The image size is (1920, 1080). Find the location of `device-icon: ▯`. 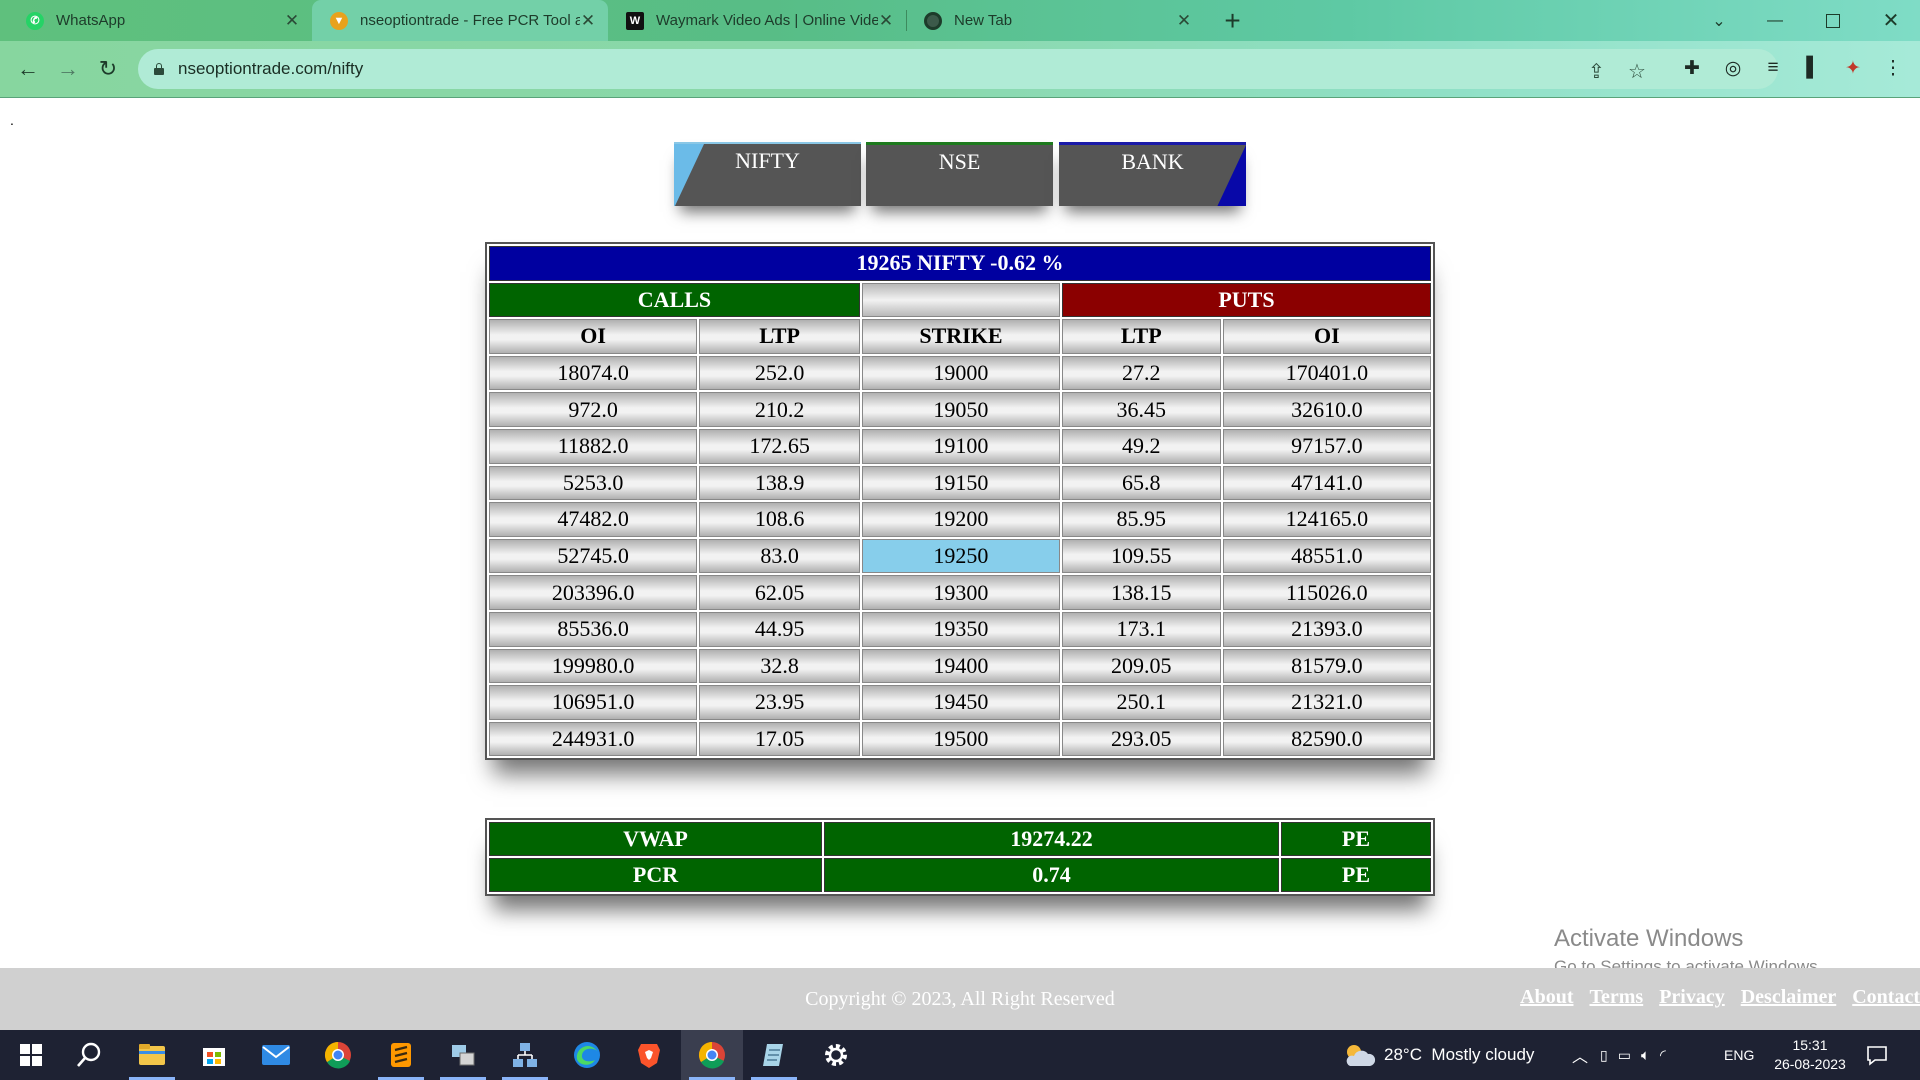

device-icon: ▯ is located at coordinates (1604, 1055).